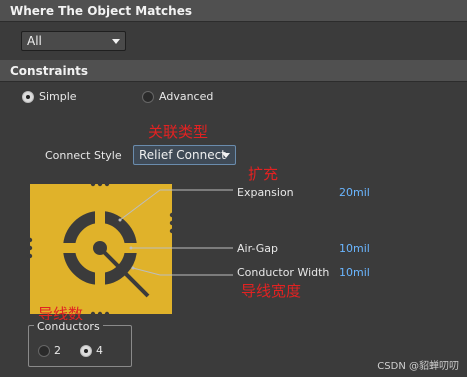 The height and width of the screenshot is (377, 467). I want to click on conductors-4-label: 4, so click(99, 350).